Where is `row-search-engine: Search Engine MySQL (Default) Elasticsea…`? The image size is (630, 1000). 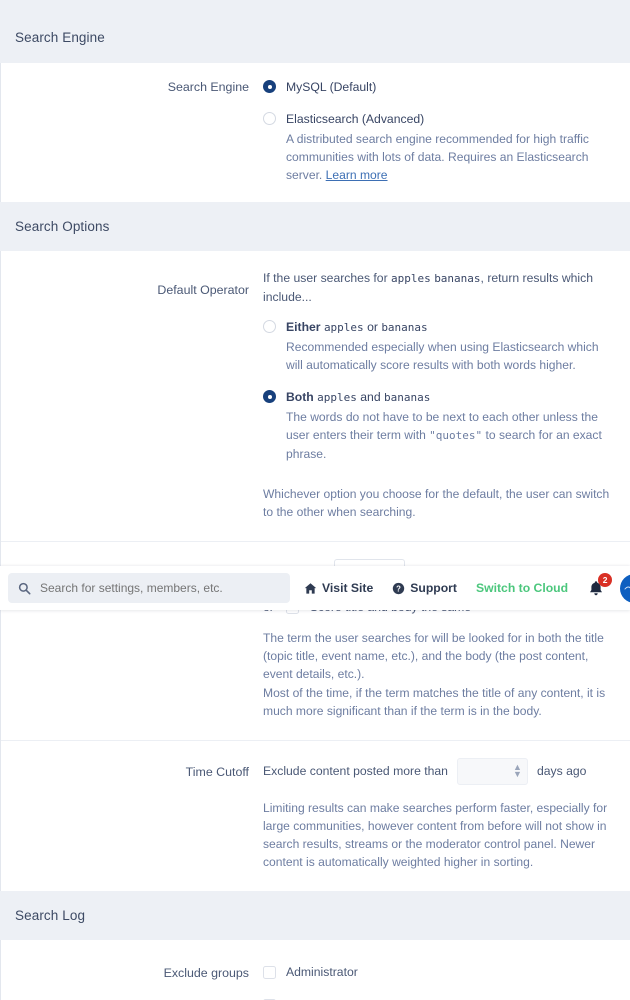
row-search-engine: Search Engine MySQL (Default) Elasticsea… is located at coordinates (315, 132).